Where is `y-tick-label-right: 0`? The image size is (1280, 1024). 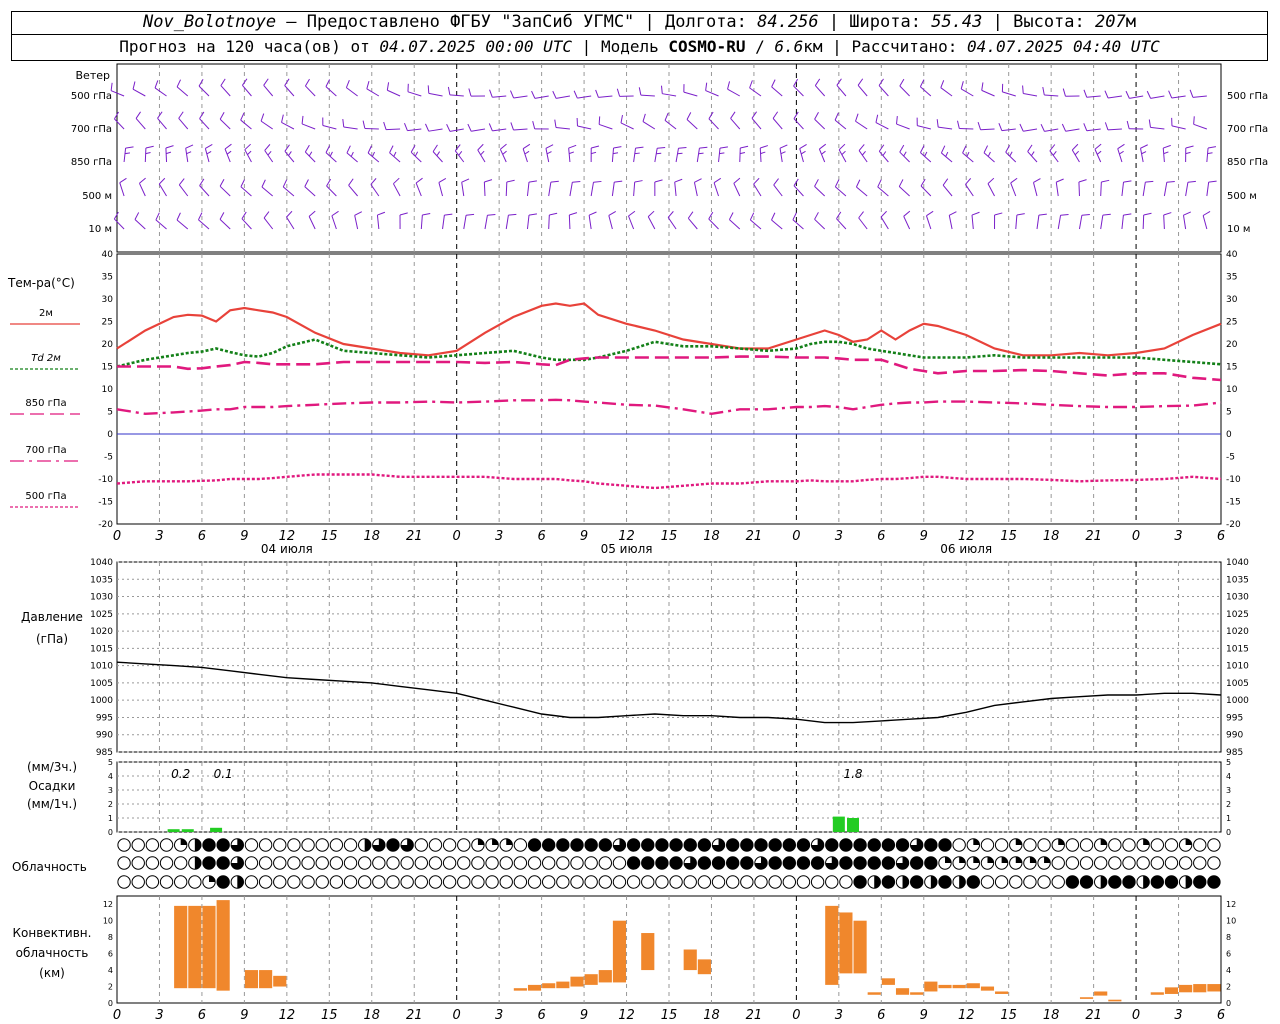
y-tick-label-right: 0 is located at coordinates (1228, 1003).